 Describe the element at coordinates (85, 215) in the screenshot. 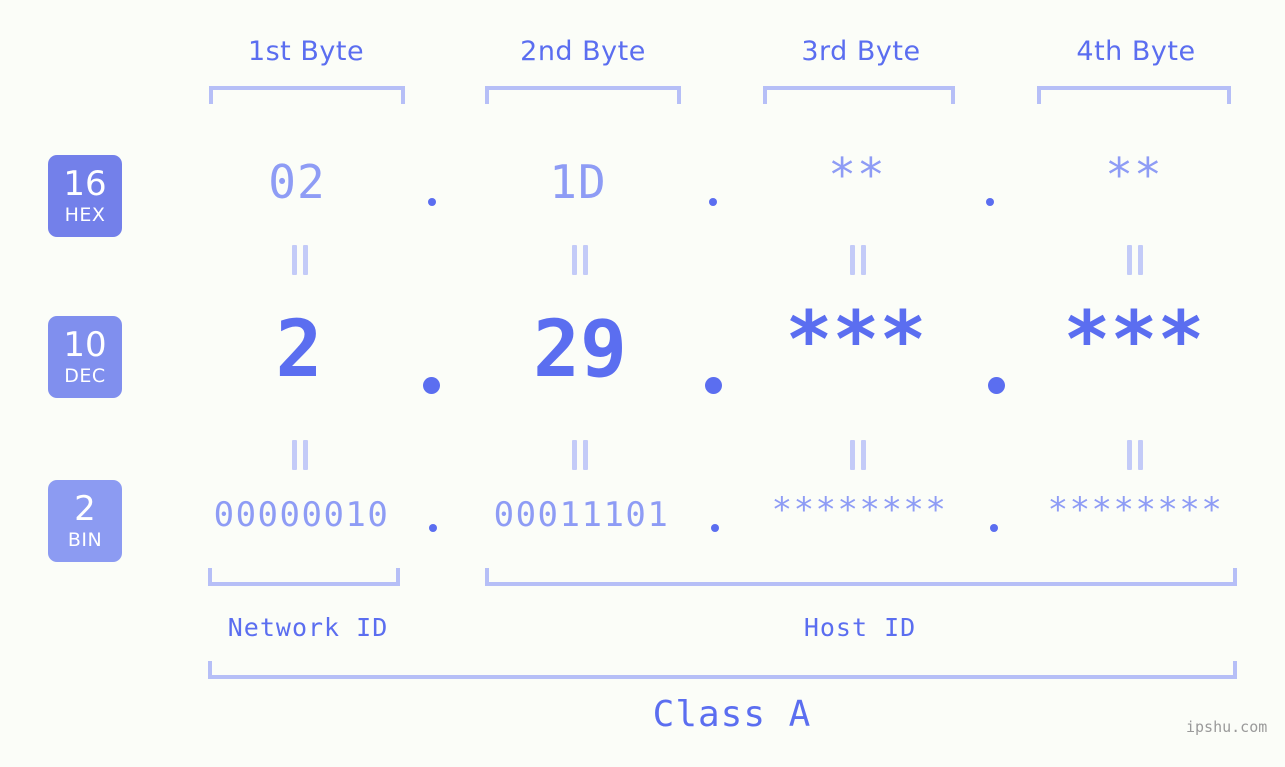

I see `base-badge-hex-name: HEX` at that location.